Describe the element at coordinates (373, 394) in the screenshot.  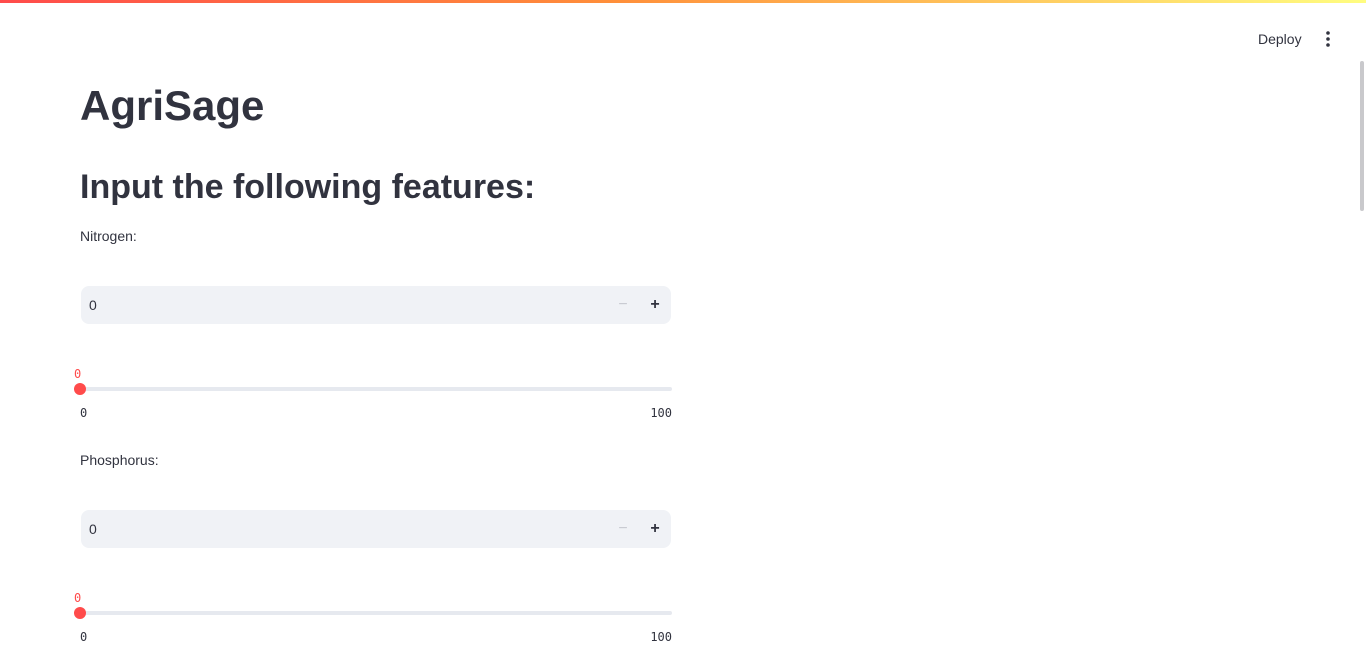
I see `nitrogen-slider: 0 0 100` at that location.